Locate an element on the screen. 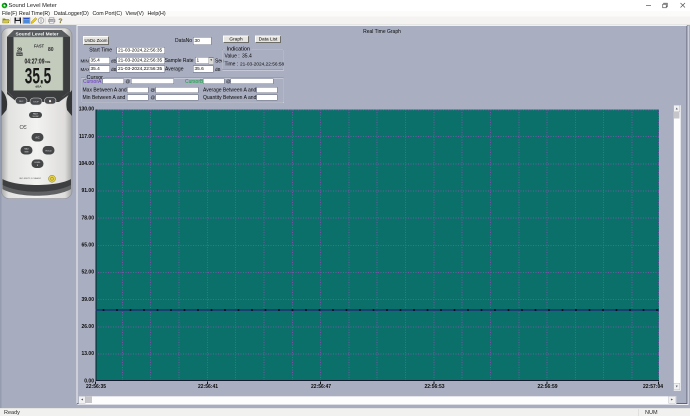 The height and width of the screenshot is (416, 690). svg-text: SLOW is located at coordinates (36, 117).